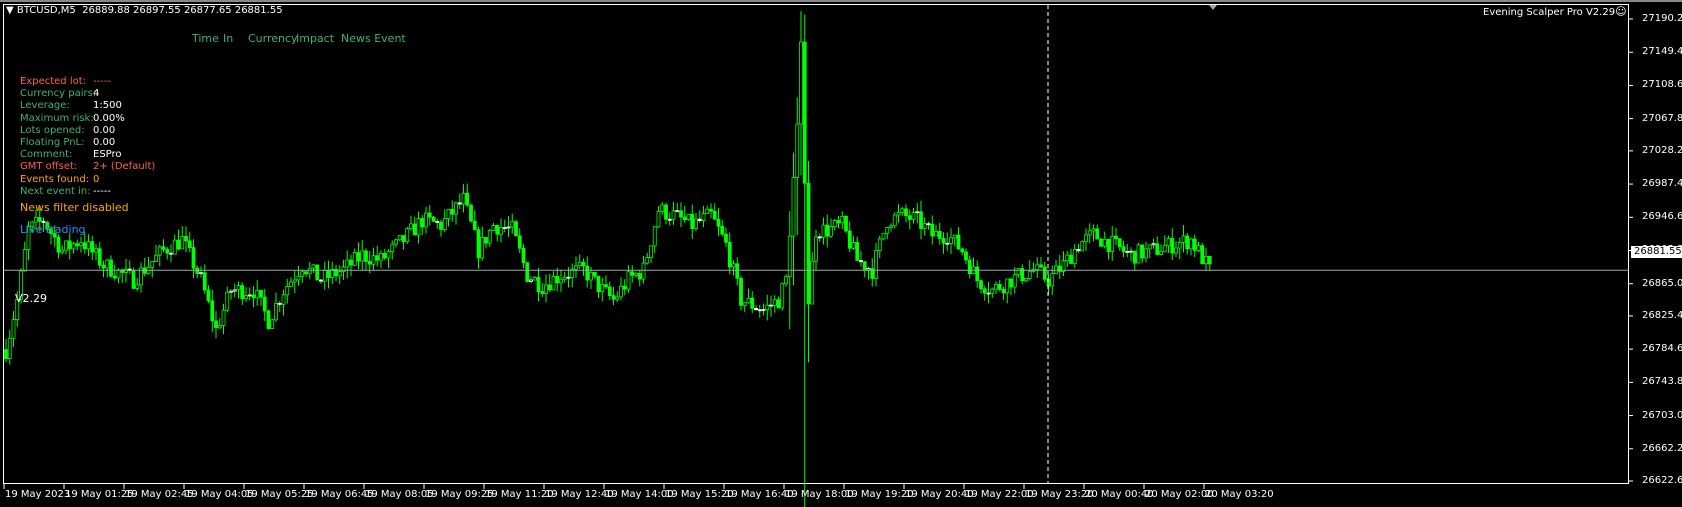  Describe the element at coordinates (52, 130) in the screenshot. I see `info-label: Lots opened:` at that location.